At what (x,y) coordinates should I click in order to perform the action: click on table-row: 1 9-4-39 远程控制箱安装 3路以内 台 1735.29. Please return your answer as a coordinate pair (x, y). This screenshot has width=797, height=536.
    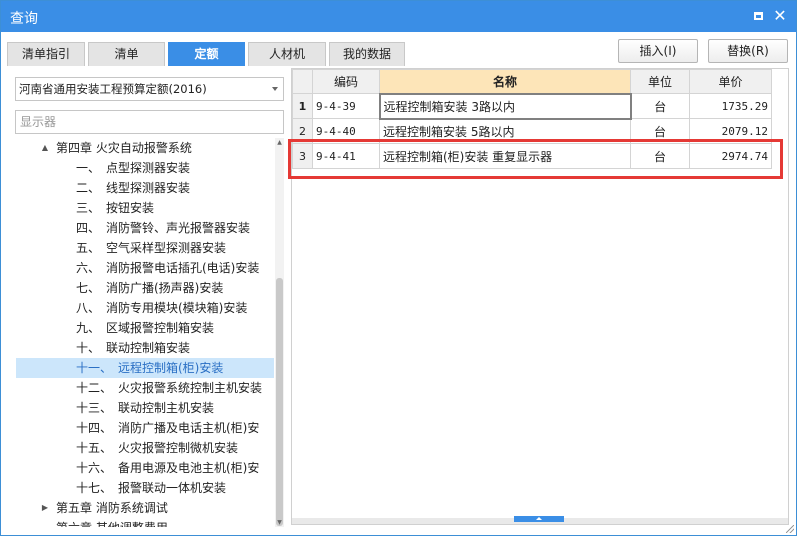
    Looking at the image, I should click on (532, 106).